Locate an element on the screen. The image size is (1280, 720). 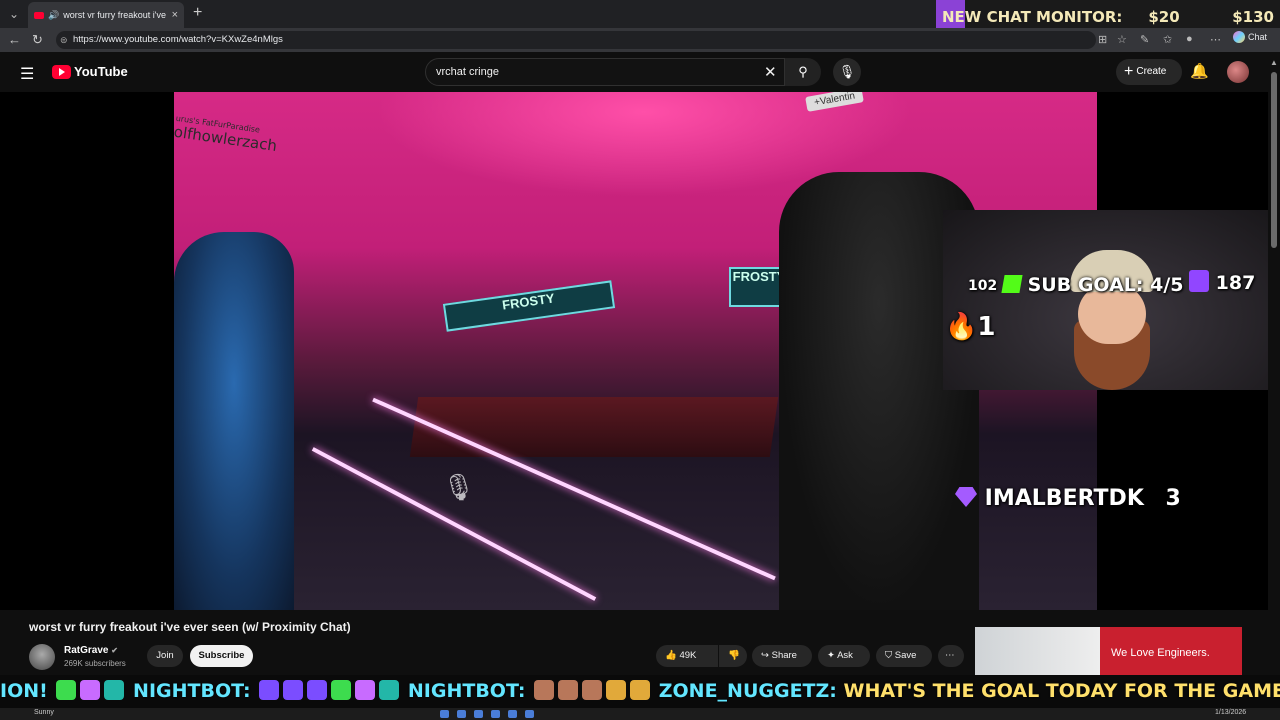
microphone-icon: 🎙 is located at coordinates (847, 71).